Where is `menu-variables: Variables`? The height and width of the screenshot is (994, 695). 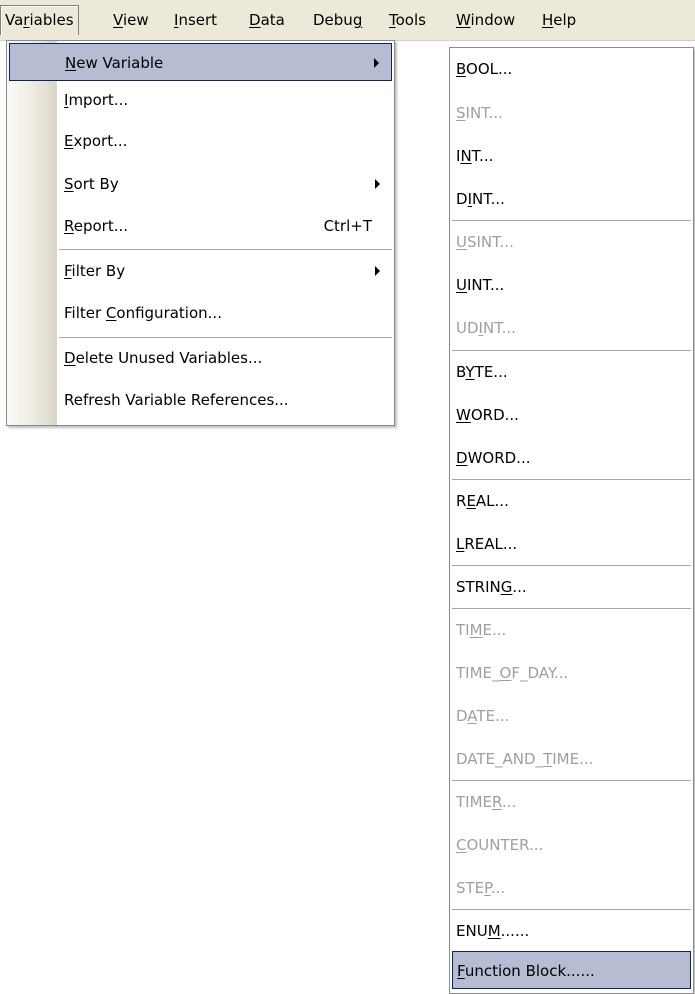 menu-variables: Variables is located at coordinates (39, 20).